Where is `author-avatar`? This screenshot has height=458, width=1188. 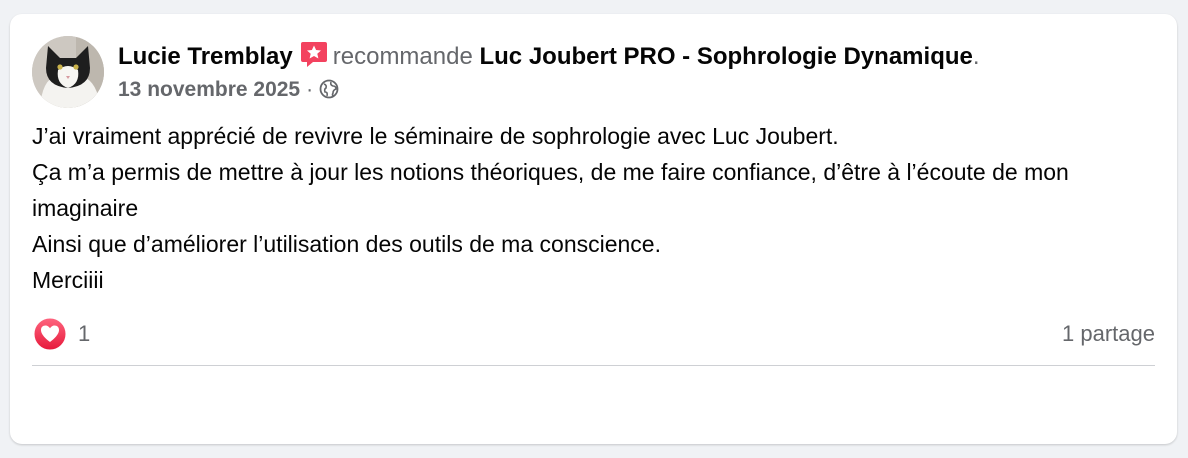
author-avatar is located at coordinates (68, 72).